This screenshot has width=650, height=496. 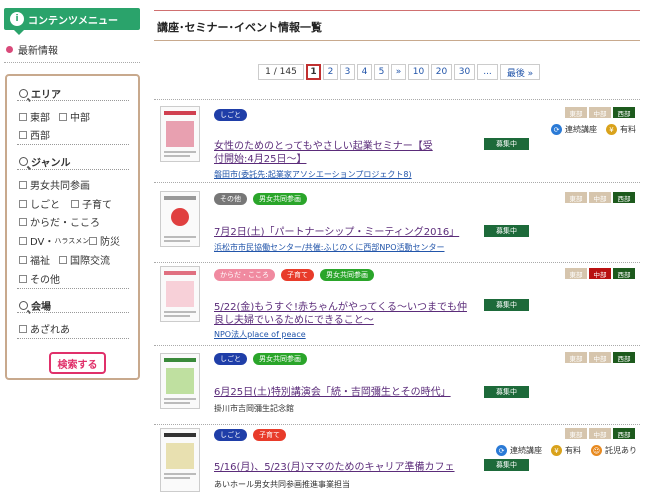 I want to click on page-link: 20, so click(x=441, y=72).